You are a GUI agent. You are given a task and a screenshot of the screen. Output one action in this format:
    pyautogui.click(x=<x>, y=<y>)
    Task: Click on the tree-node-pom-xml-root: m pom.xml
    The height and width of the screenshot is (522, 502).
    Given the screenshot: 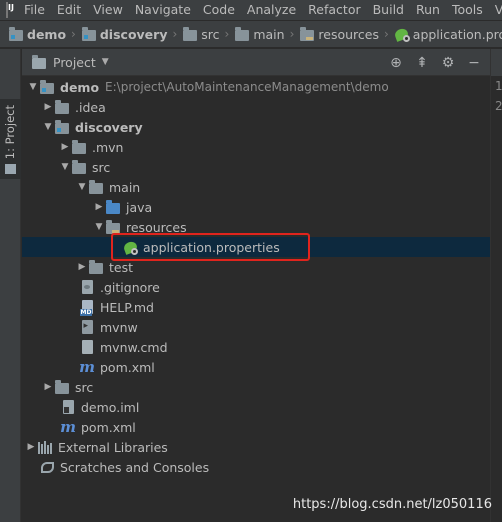 What is the action you would take?
    pyautogui.click(x=256, y=427)
    